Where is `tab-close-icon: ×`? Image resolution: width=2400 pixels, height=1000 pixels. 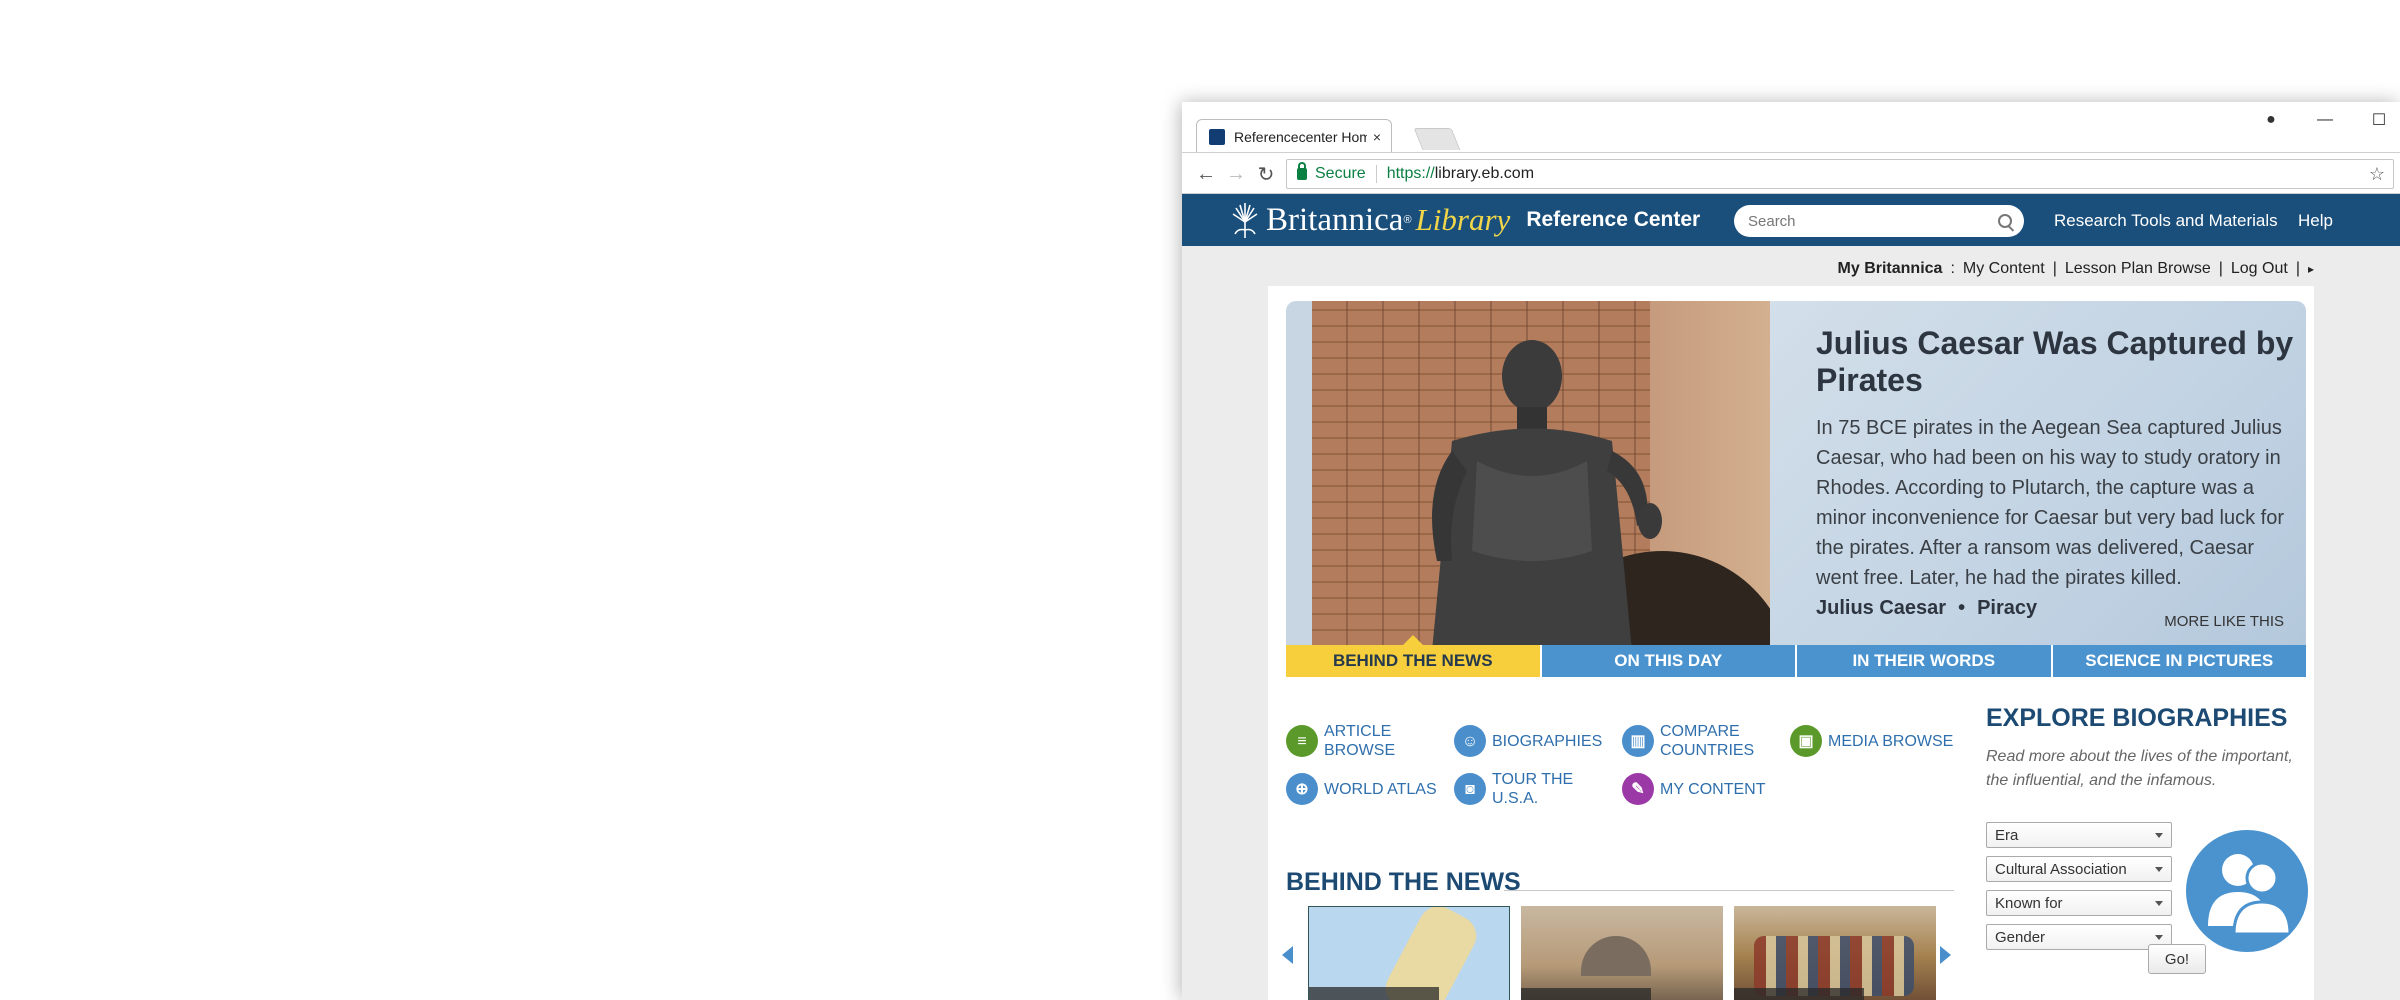 tab-close-icon: × is located at coordinates (1377, 137).